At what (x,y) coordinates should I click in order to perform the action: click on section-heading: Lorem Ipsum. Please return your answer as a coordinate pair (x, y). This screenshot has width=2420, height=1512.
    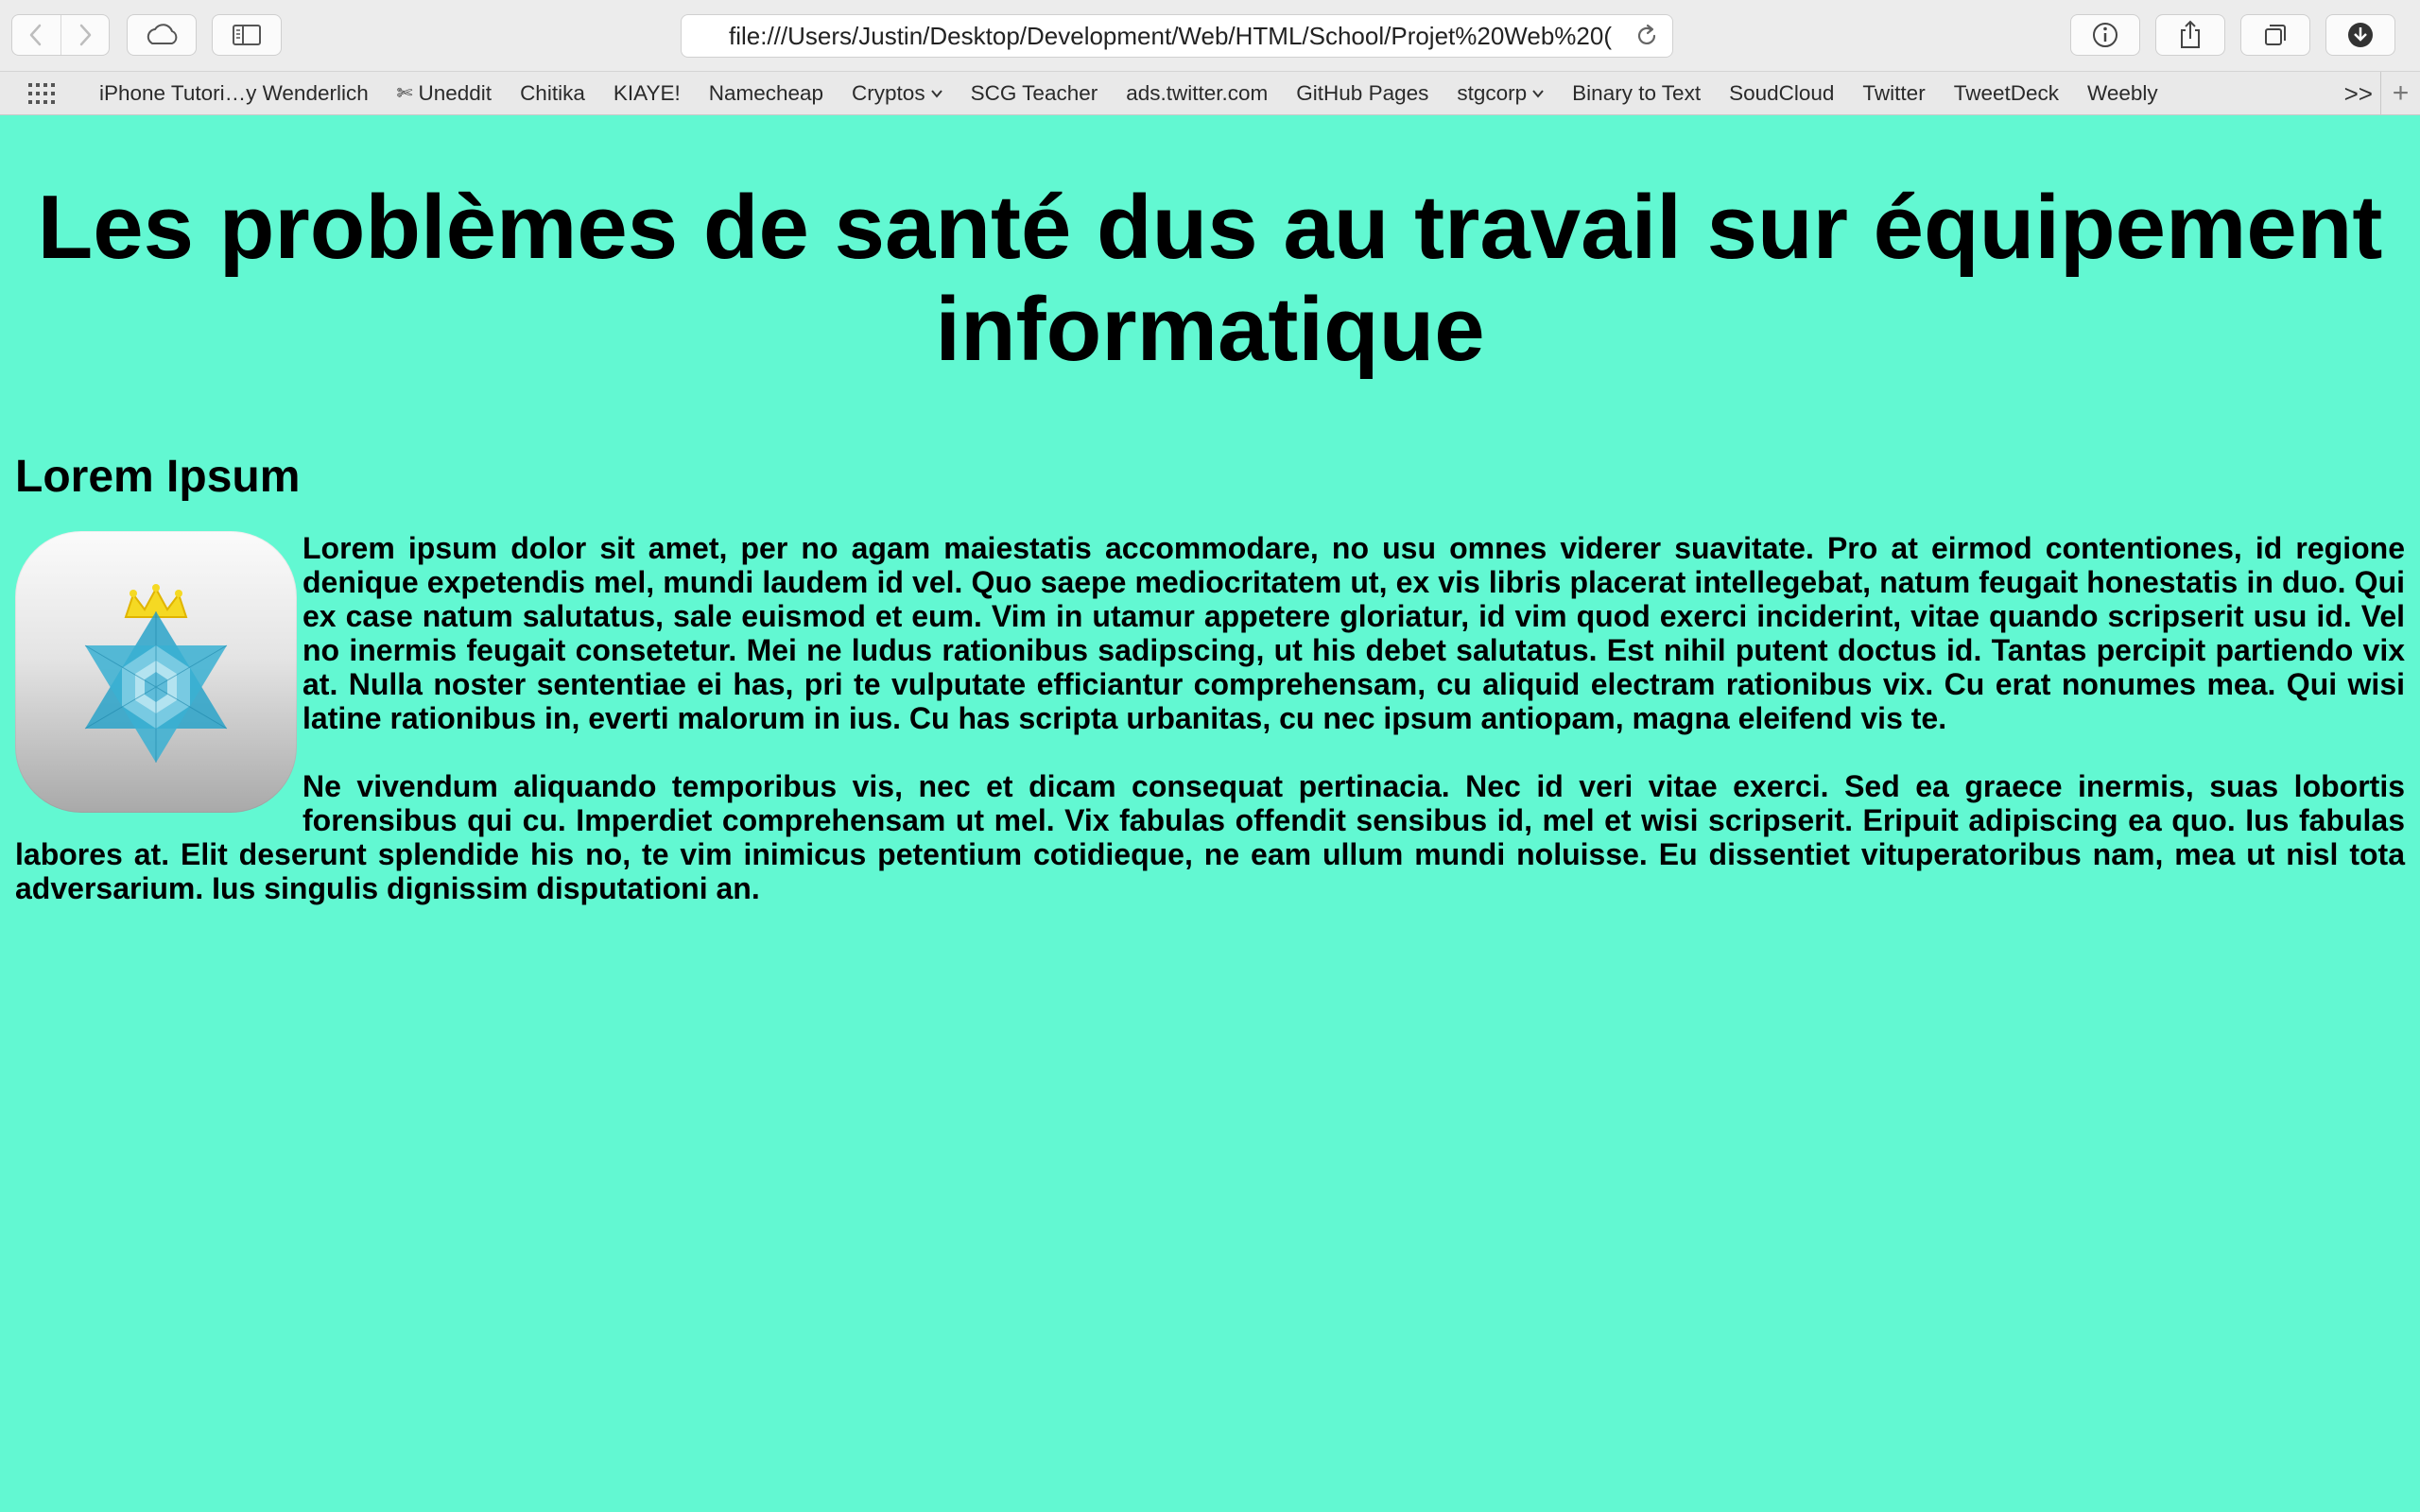
    Looking at the image, I should click on (158, 477).